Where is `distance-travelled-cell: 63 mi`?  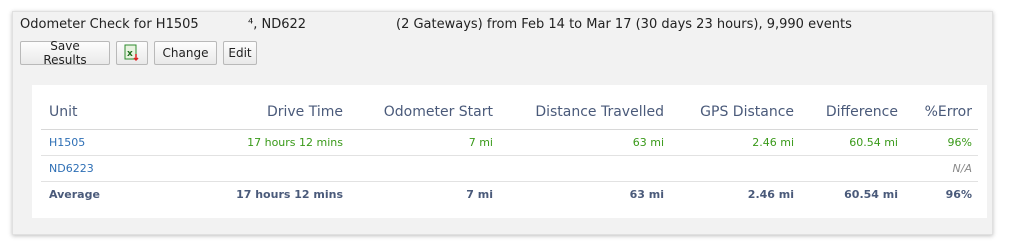
distance-travelled-cell: 63 mi is located at coordinates (584, 142).